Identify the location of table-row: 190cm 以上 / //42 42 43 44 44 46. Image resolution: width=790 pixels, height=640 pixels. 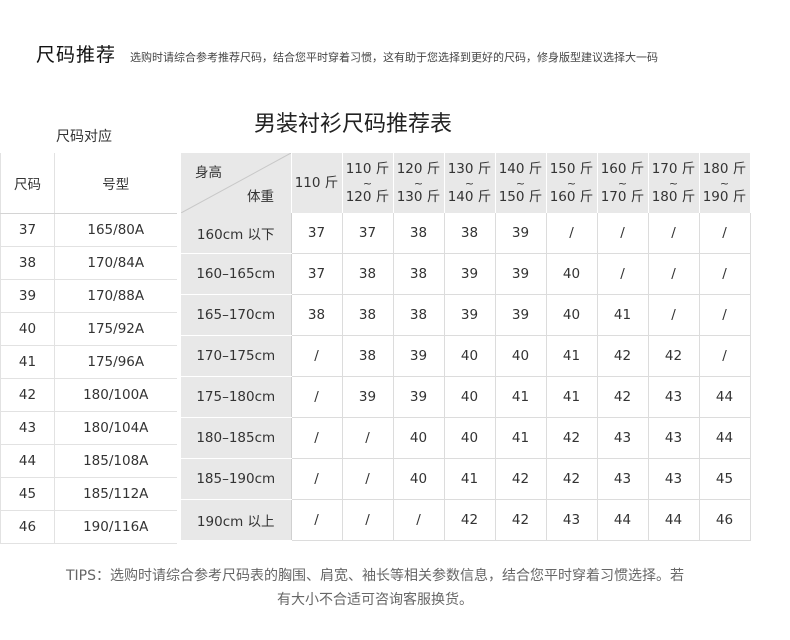
(466, 520).